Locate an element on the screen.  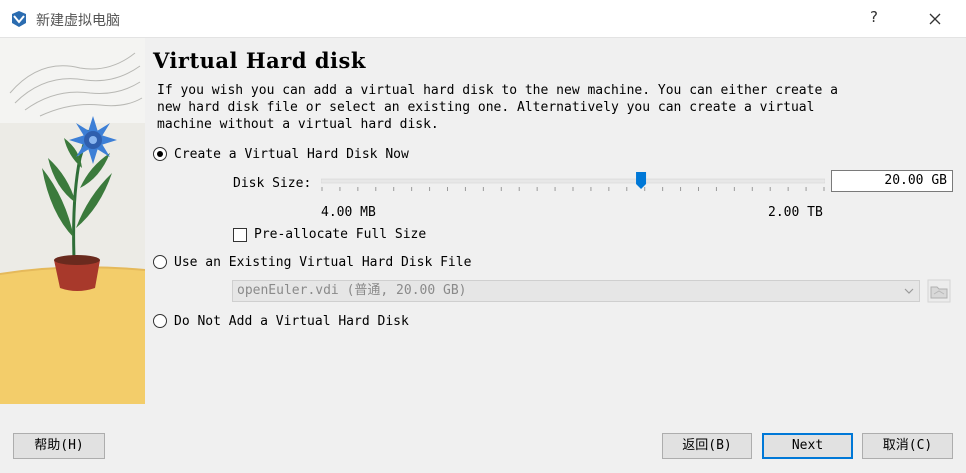
no-disk-label: Do Not Add a Virtual Hard Disk is located at coordinates (291, 321).